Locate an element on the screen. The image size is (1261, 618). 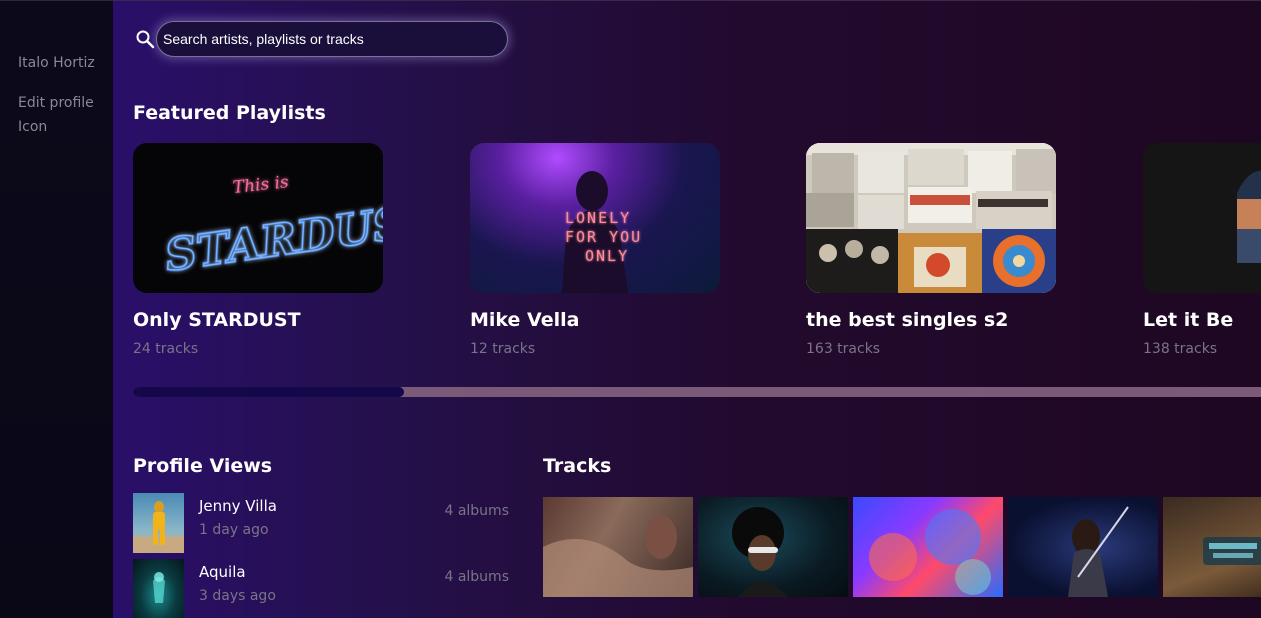
playlist-track-count: 12 tracks is located at coordinates (503, 349).